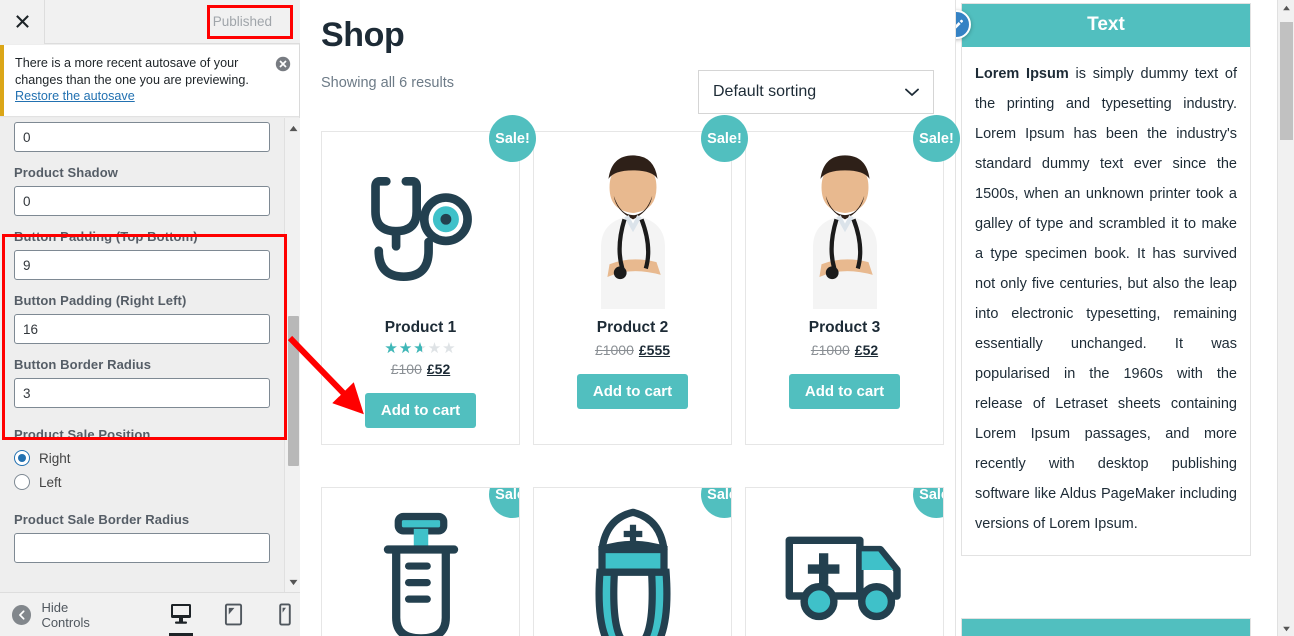  I want to click on desktop-glyph, so click(181, 613).